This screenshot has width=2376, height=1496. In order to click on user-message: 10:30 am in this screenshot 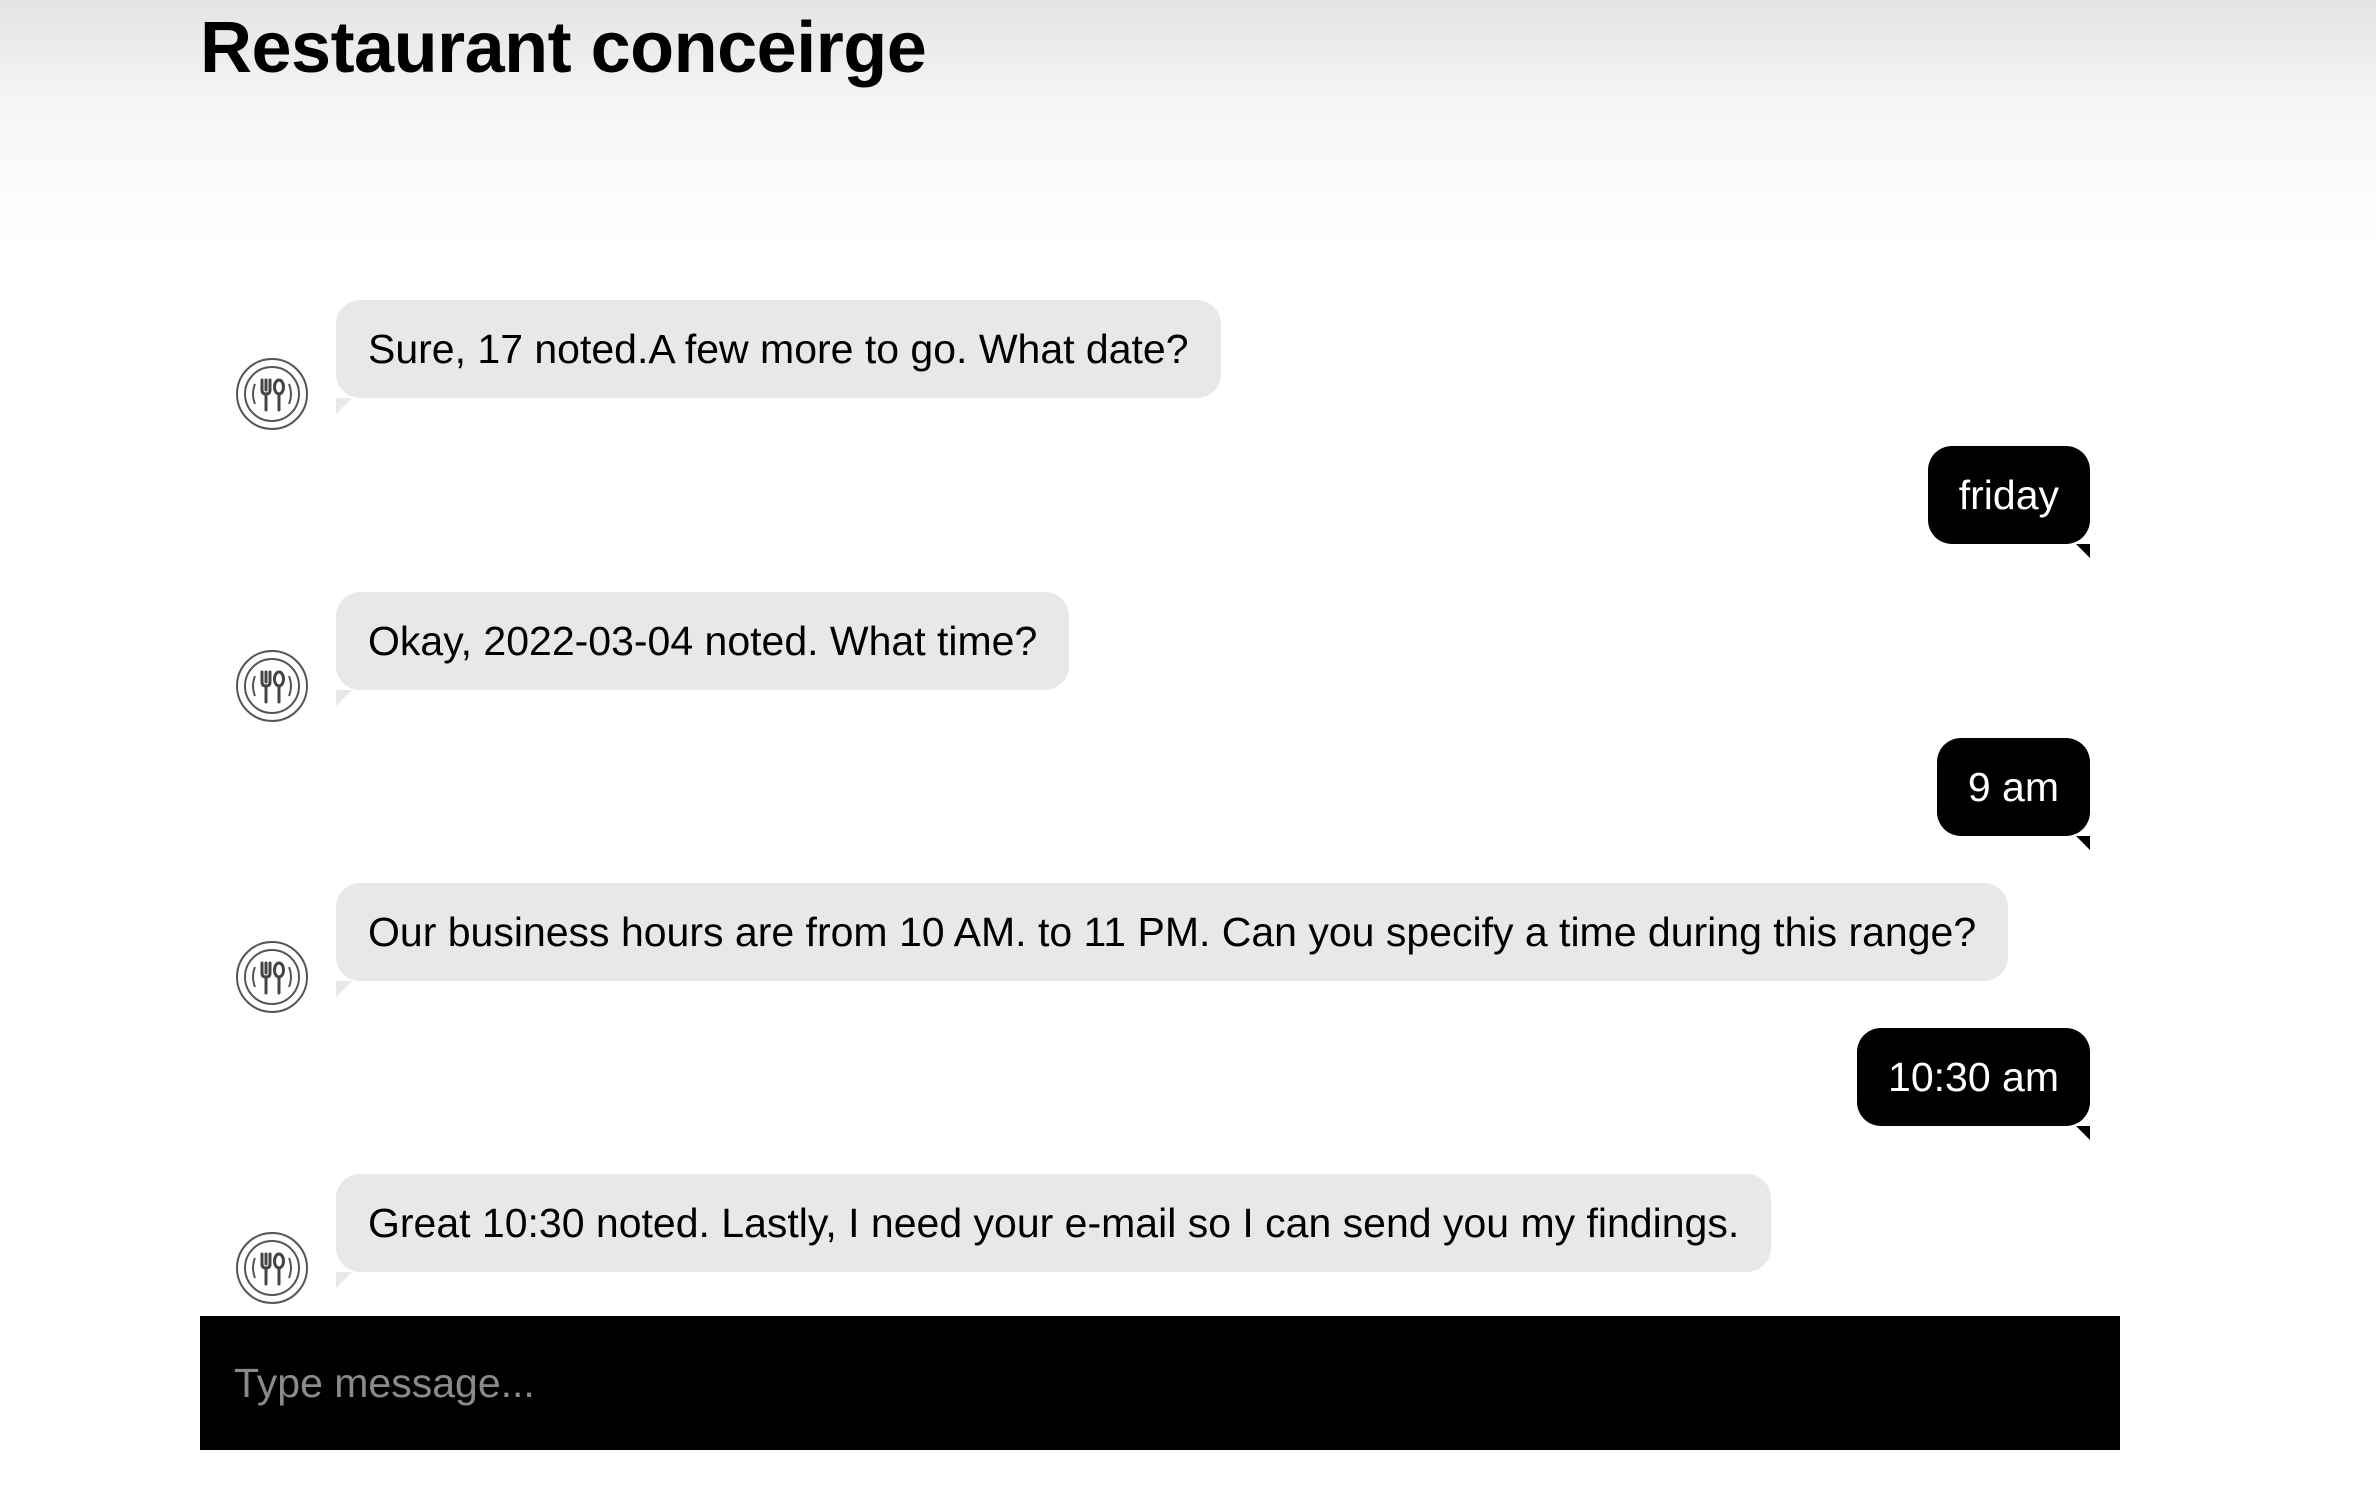, I will do `click(1973, 1084)`.